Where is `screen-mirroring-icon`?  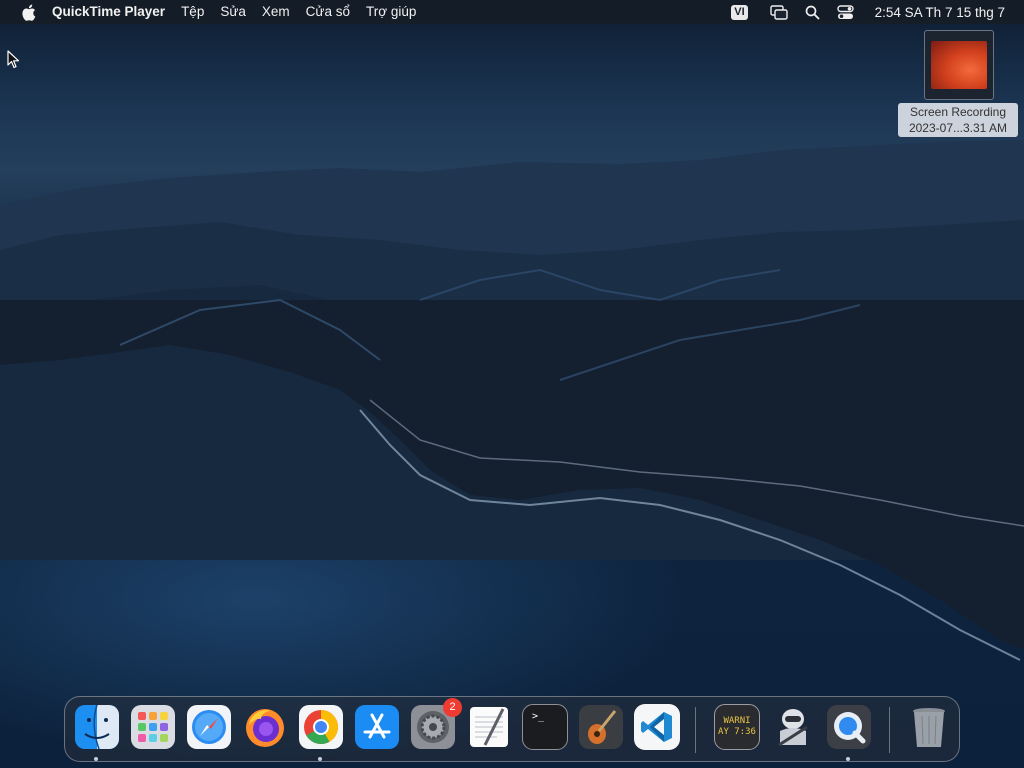
screen-mirroring-icon is located at coordinates (780, 12).